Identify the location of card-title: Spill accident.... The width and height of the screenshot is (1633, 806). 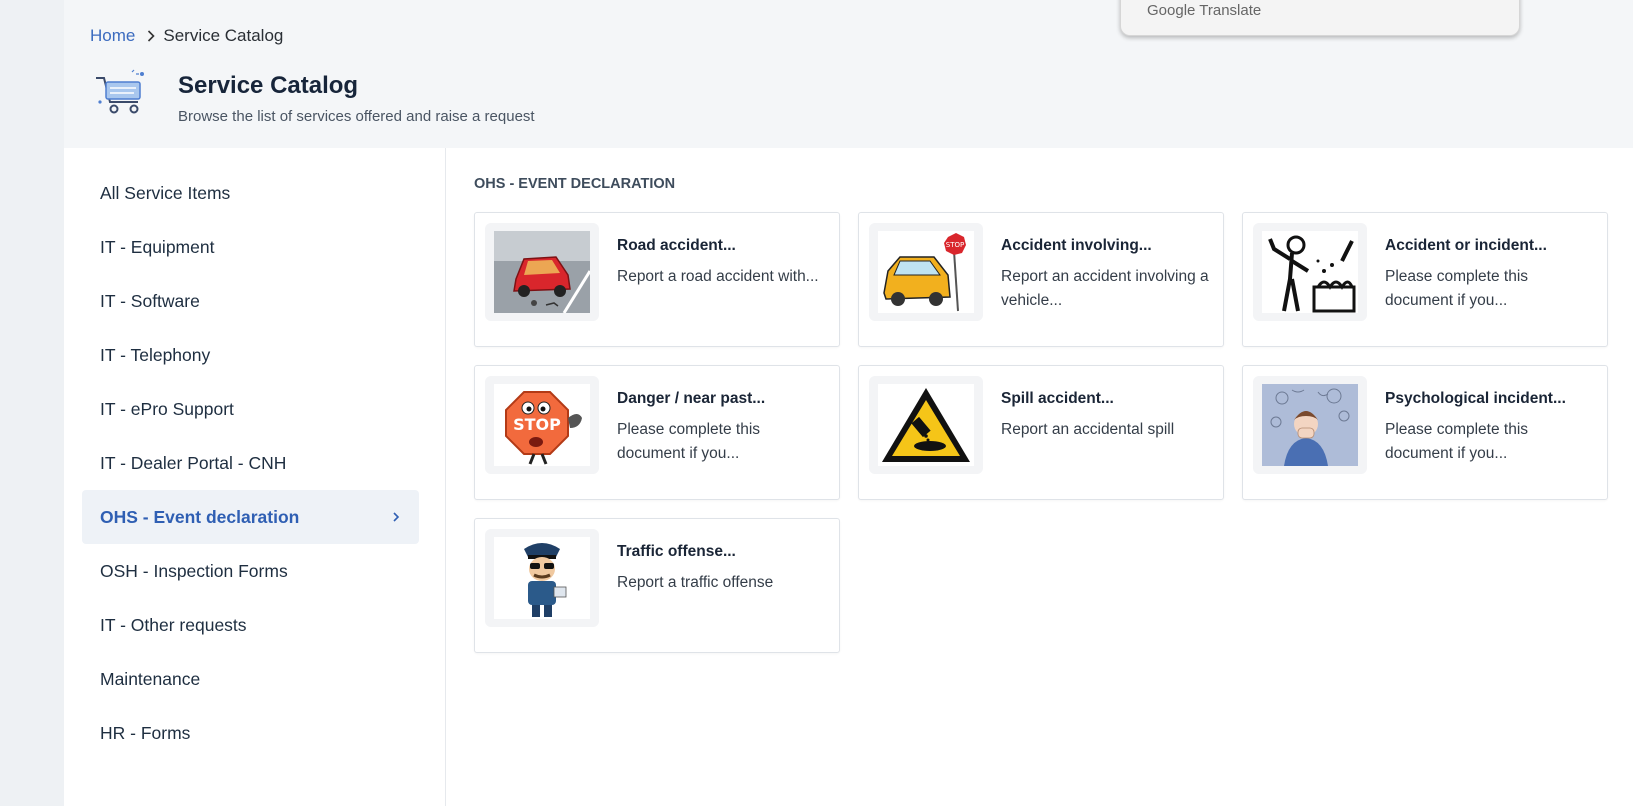
(1057, 398).